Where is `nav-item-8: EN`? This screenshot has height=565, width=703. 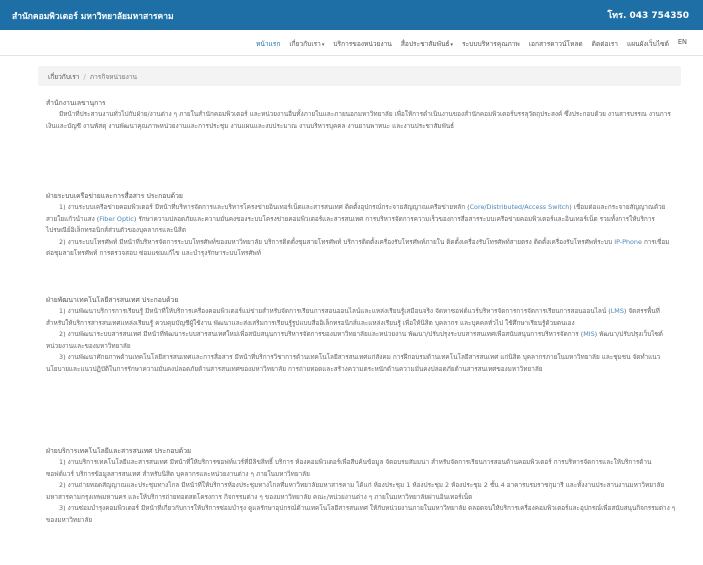 nav-item-8: EN is located at coordinates (682, 43).